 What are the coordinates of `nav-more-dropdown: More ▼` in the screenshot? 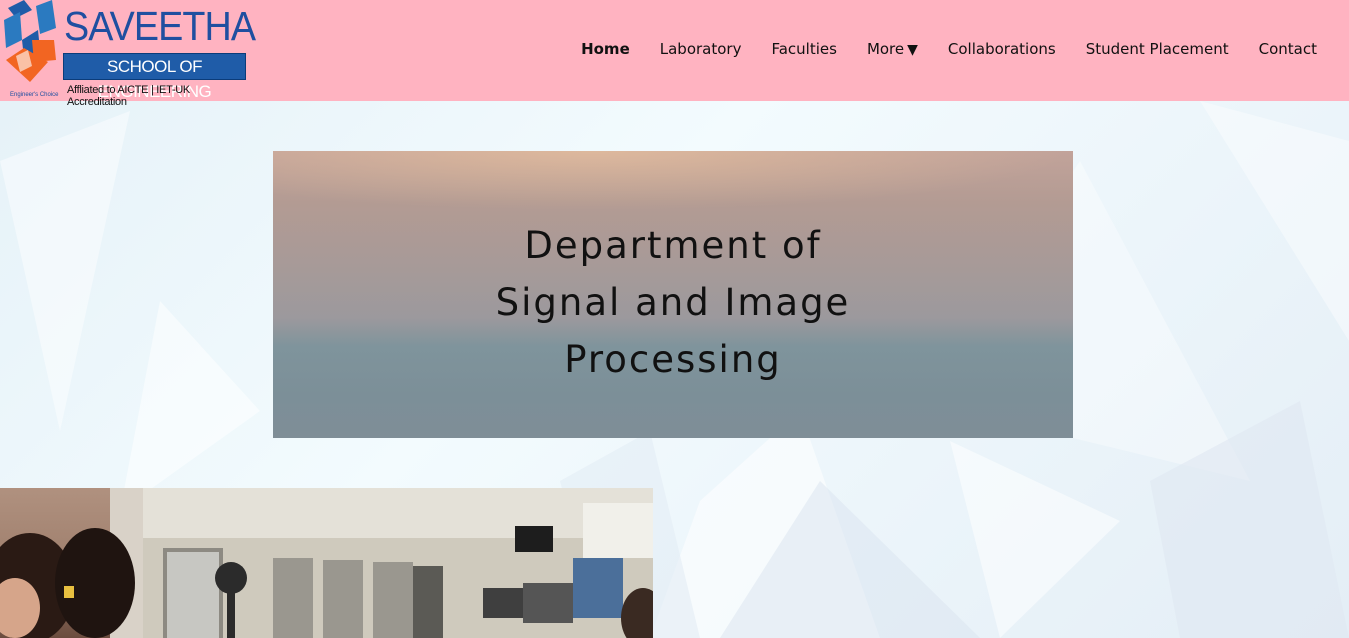 It's located at (892, 49).